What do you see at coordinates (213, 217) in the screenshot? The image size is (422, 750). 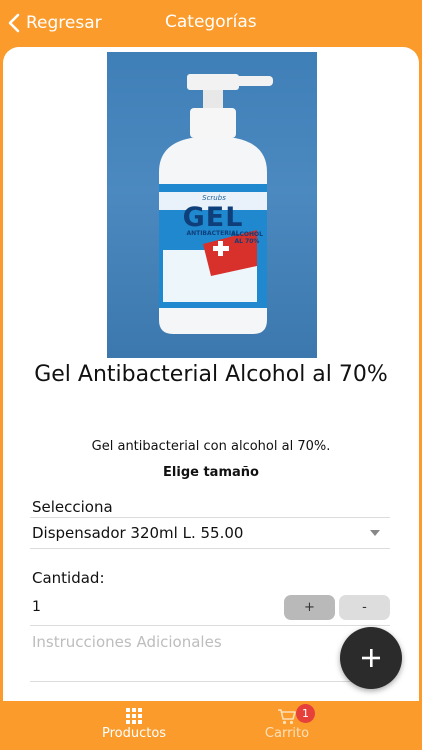 I see `product-label-text: GEL` at bounding box center [213, 217].